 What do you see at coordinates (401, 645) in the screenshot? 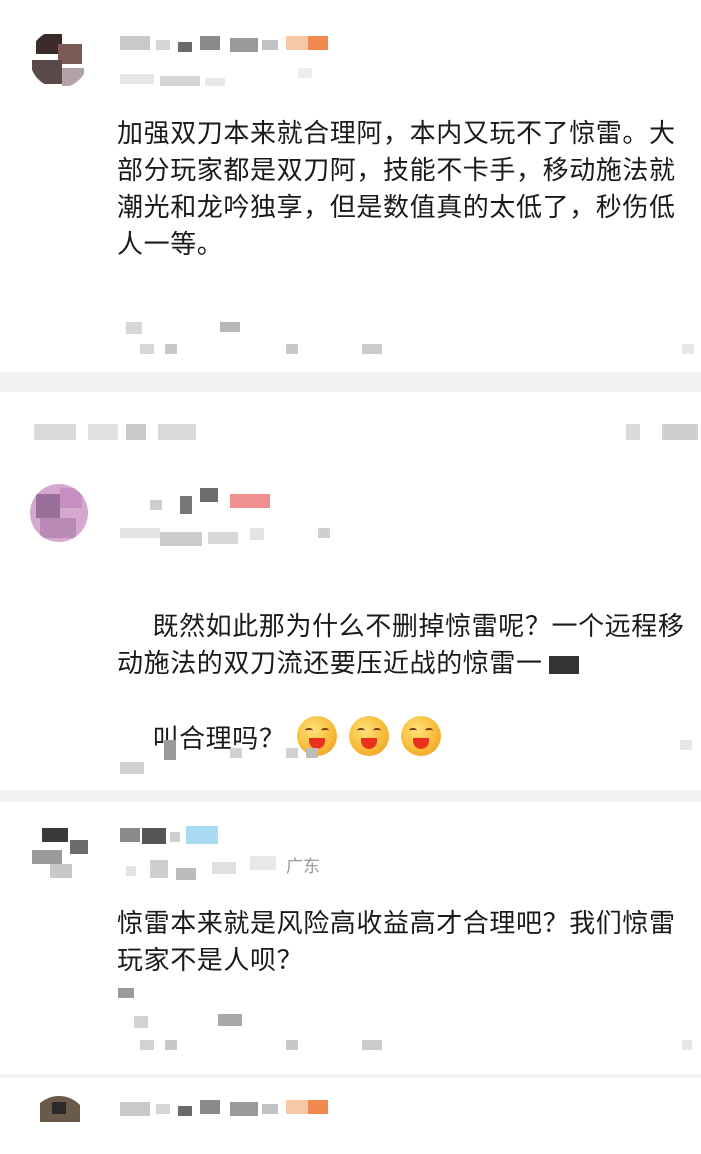
I see `comment-text-line: 既然如此那为什么不删掉惊雷呢？一个远程移动施法的双刀流还要压近战的惊雷一` at bounding box center [401, 645].